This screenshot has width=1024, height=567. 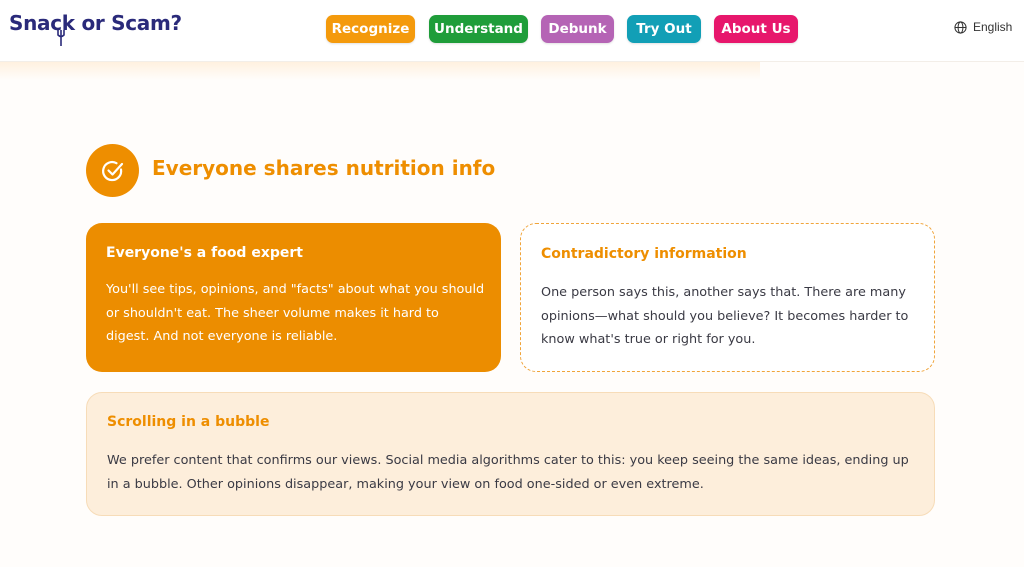 What do you see at coordinates (644, 254) in the screenshot?
I see `card-title: Contradictory information` at bounding box center [644, 254].